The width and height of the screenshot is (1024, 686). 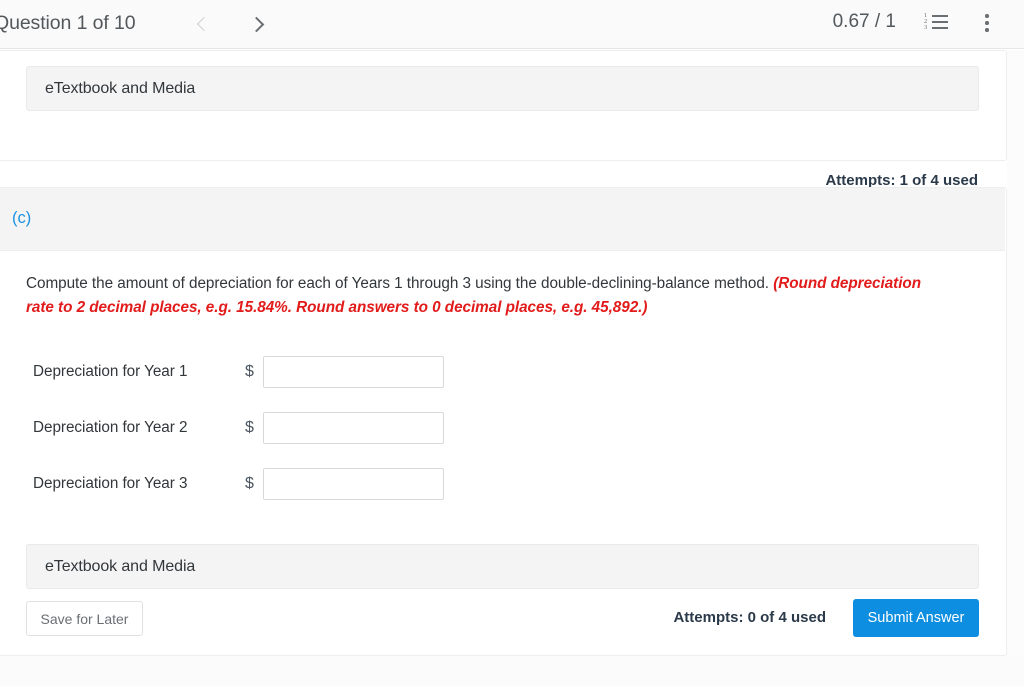 What do you see at coordinates (749, 617) in the screenshot?
I see `attempts-status-bottom: Attempts: 0 of 4 used` at bounding box center [749, 617].